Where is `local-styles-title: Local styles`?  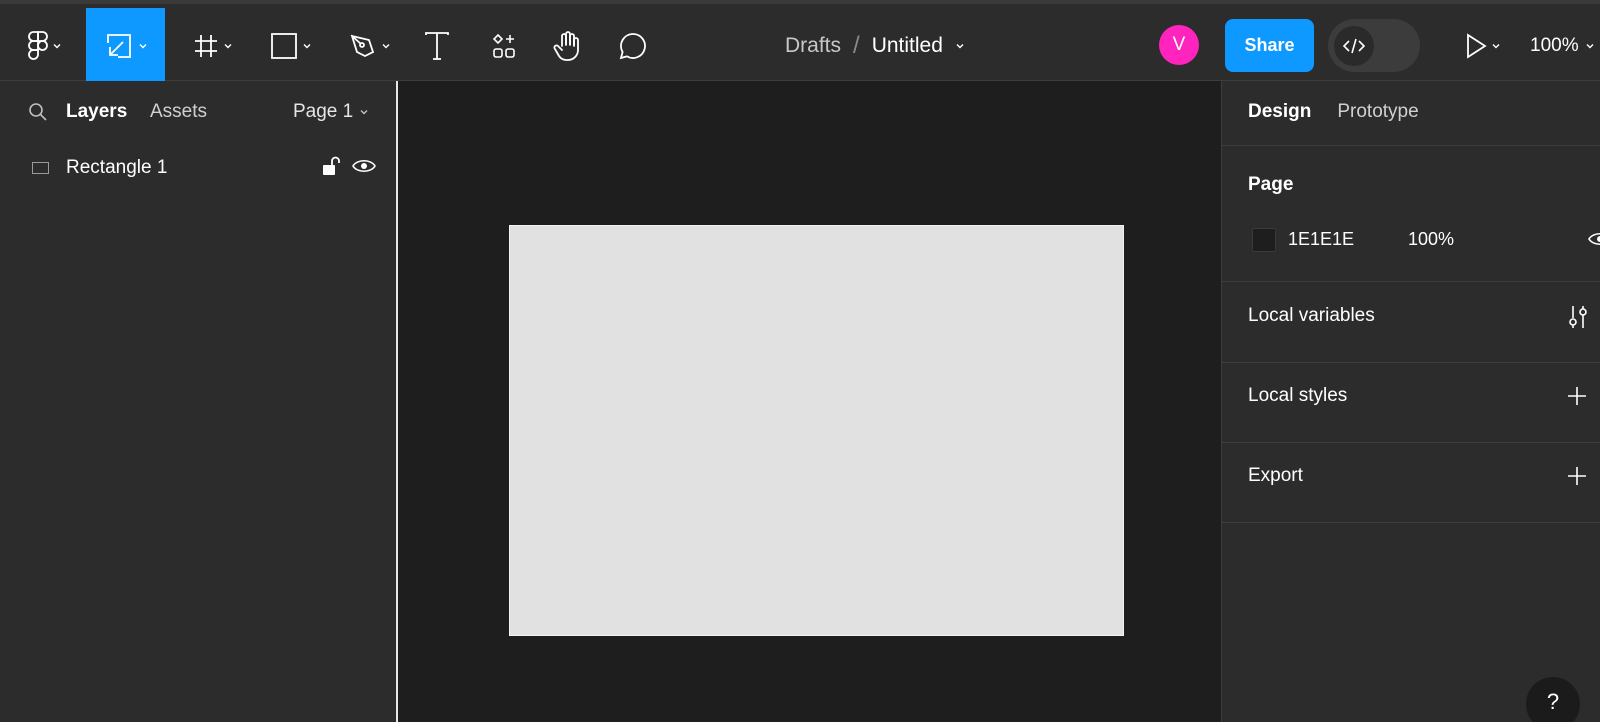
local-styles-title: Local styles is located at coordinates (1298, 395).